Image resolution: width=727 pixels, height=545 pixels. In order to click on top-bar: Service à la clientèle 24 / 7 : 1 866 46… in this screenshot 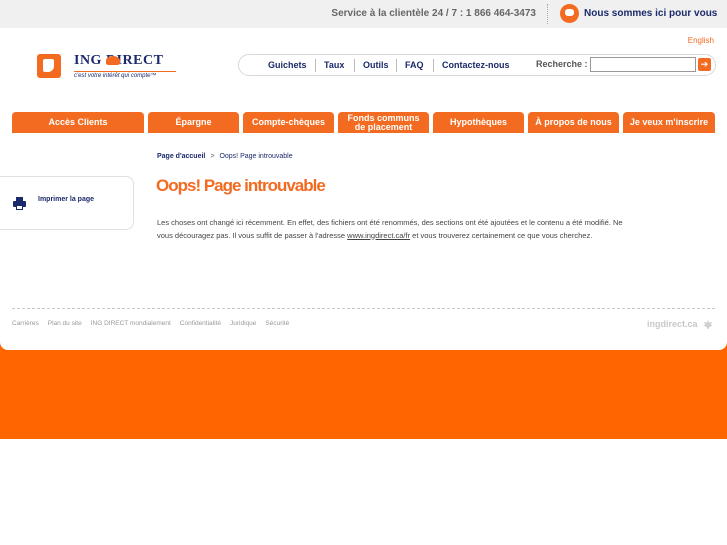, I will do `click(363, 14)`.